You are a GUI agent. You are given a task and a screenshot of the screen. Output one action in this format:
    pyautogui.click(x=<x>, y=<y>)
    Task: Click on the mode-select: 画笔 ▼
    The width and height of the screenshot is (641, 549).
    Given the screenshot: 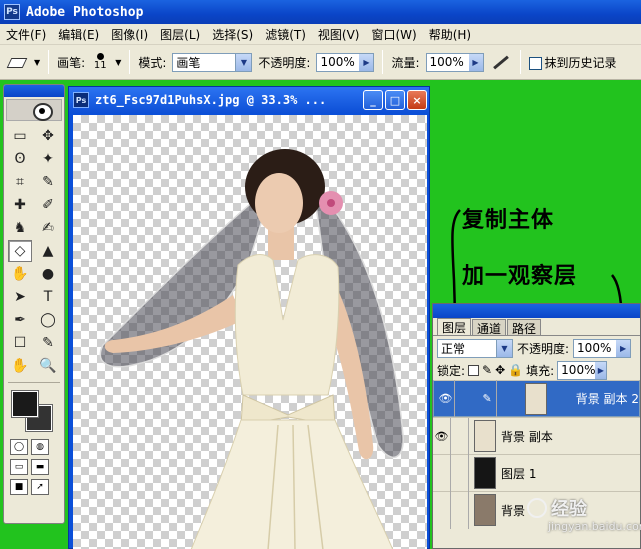 What is the action you would take?
    pyautogui.click(x=212, y=62)
    